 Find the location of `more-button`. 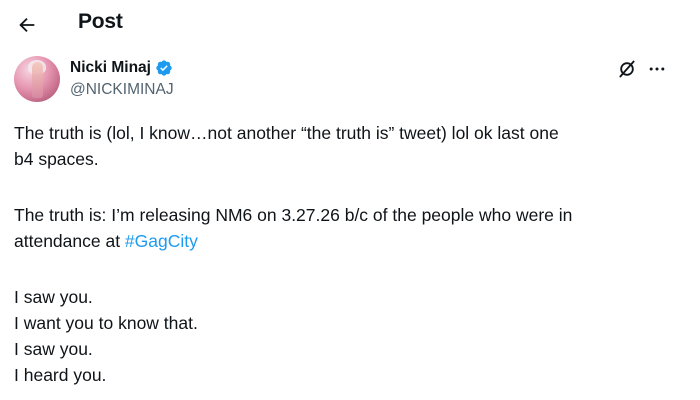

more-button is located at coordinates (657, 69).